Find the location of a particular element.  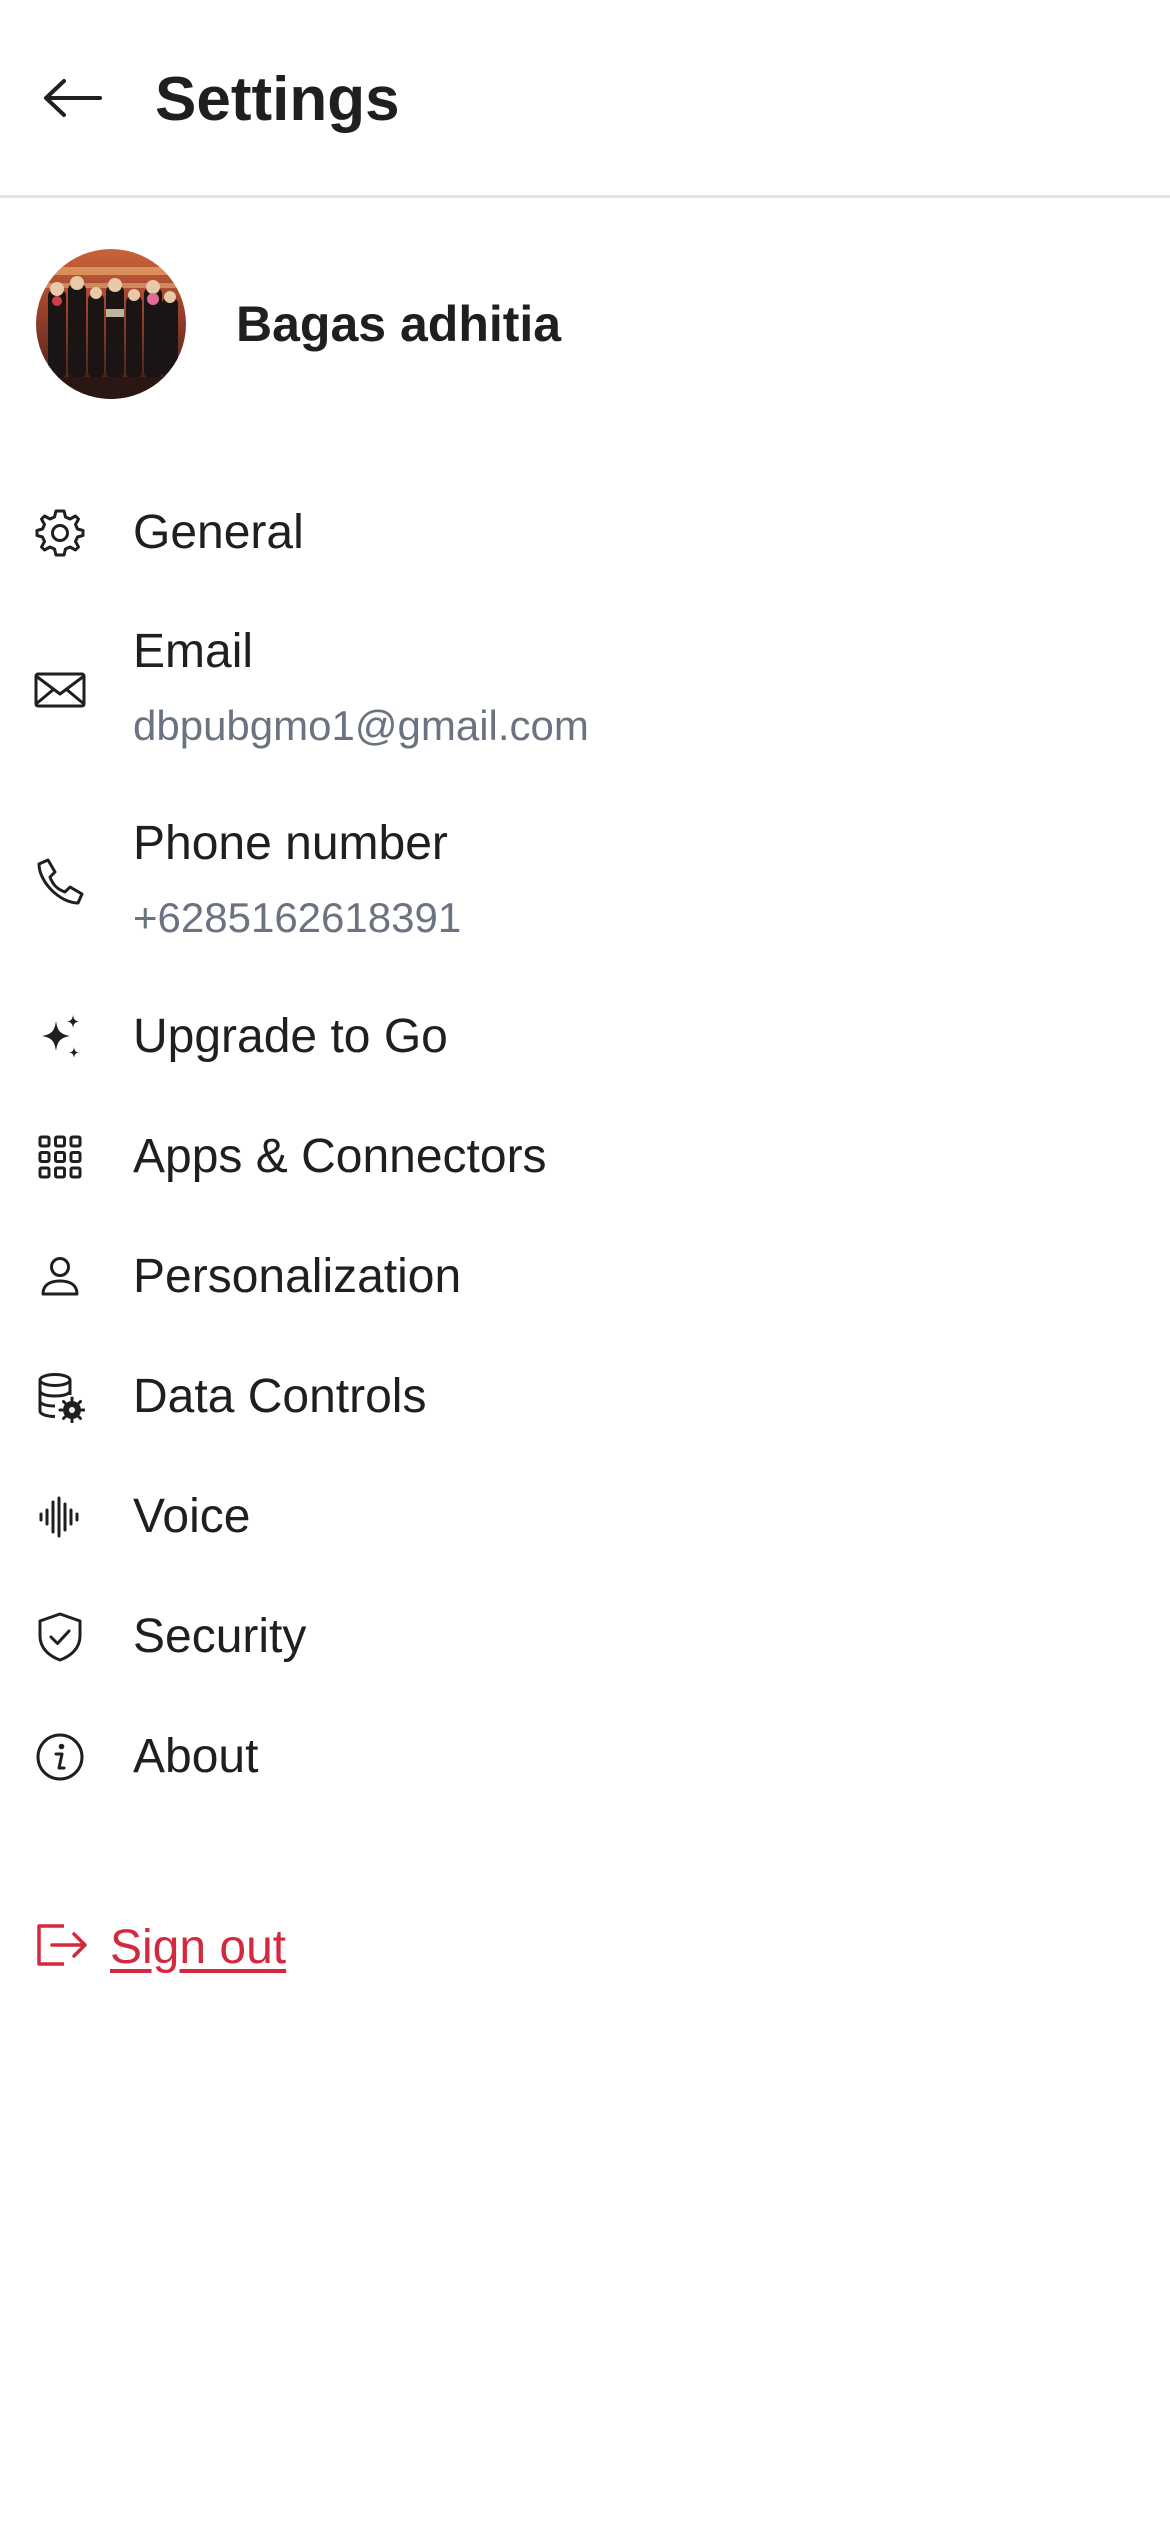

profile-name: Bagas adhitia is located at coordinates (399, 324).